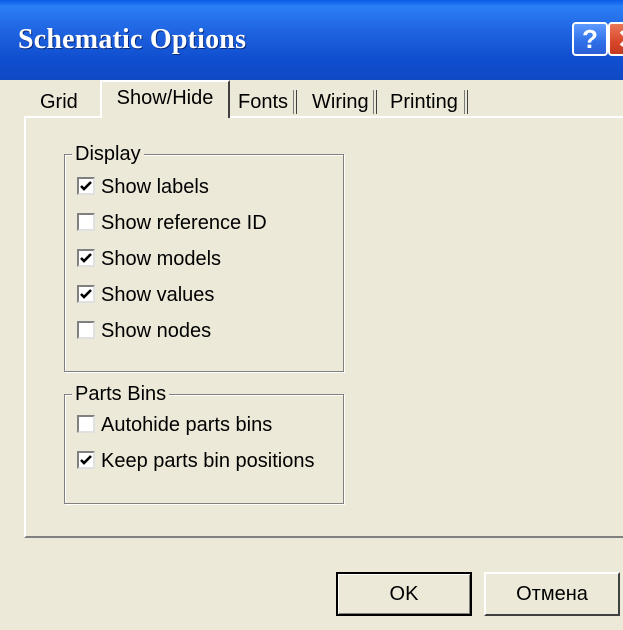 This screenshot has width=623, height=630. Describe the element at coordinates (156, 331) in the screenshot. I see `show-nodes-label: Show nodes` at that location.